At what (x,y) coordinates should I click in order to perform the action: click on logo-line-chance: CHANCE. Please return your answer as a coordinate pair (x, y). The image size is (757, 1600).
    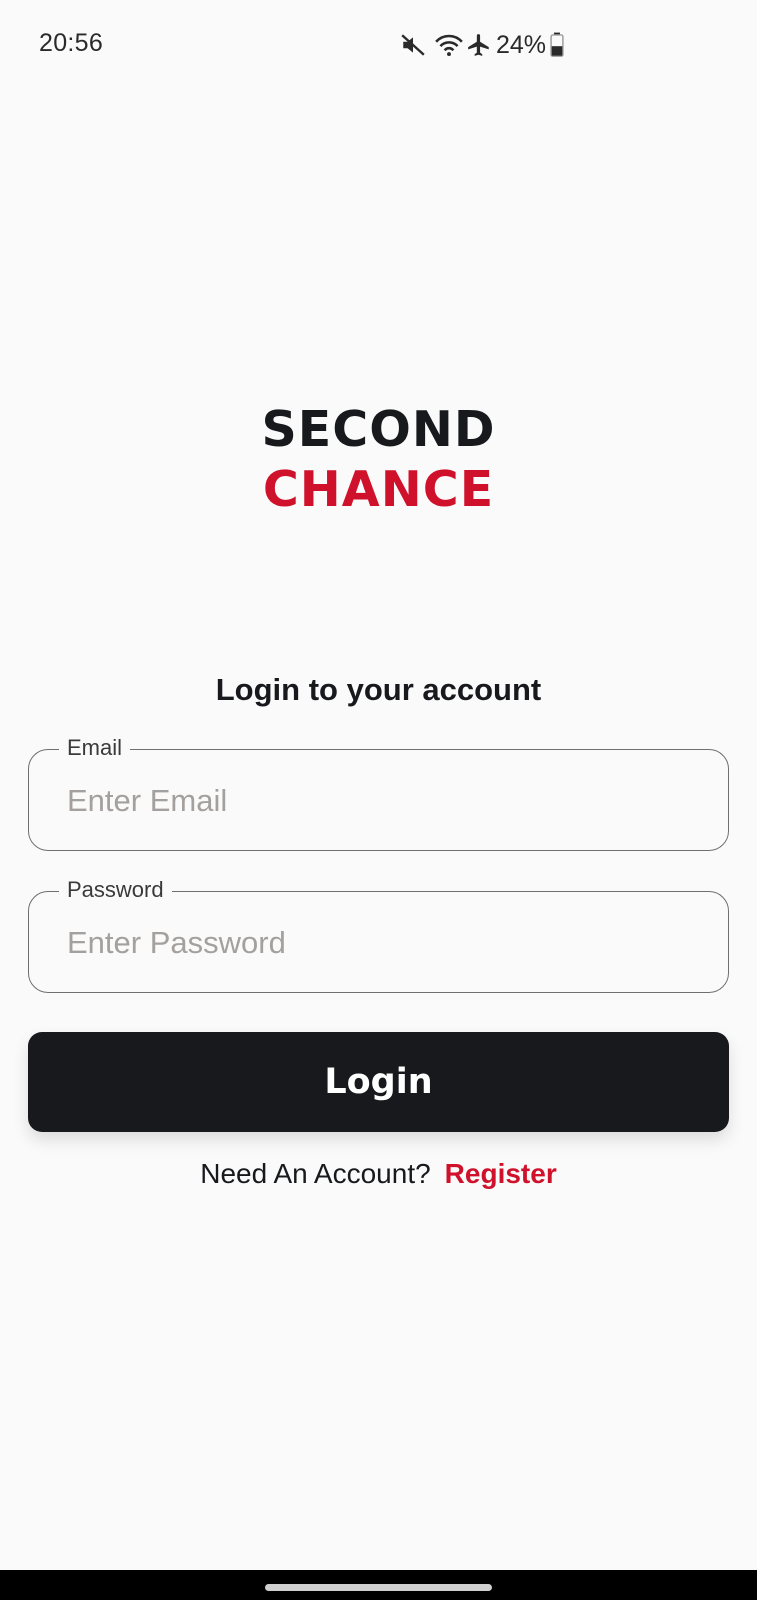
    Looking at the image, I should click on (378, 489).